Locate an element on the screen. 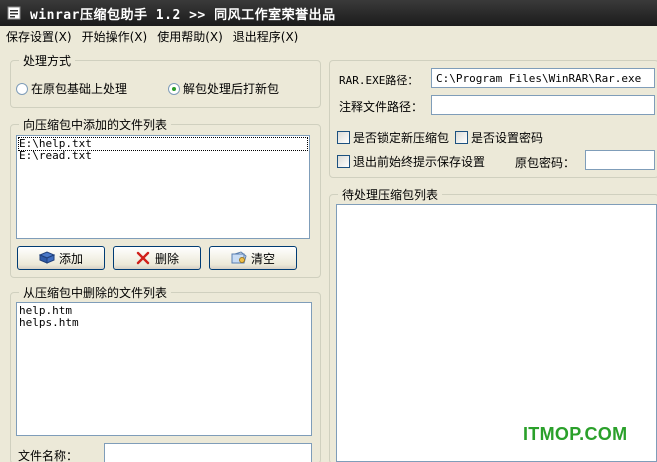  delete-button: 删除 is located at coordinates (157, 258).